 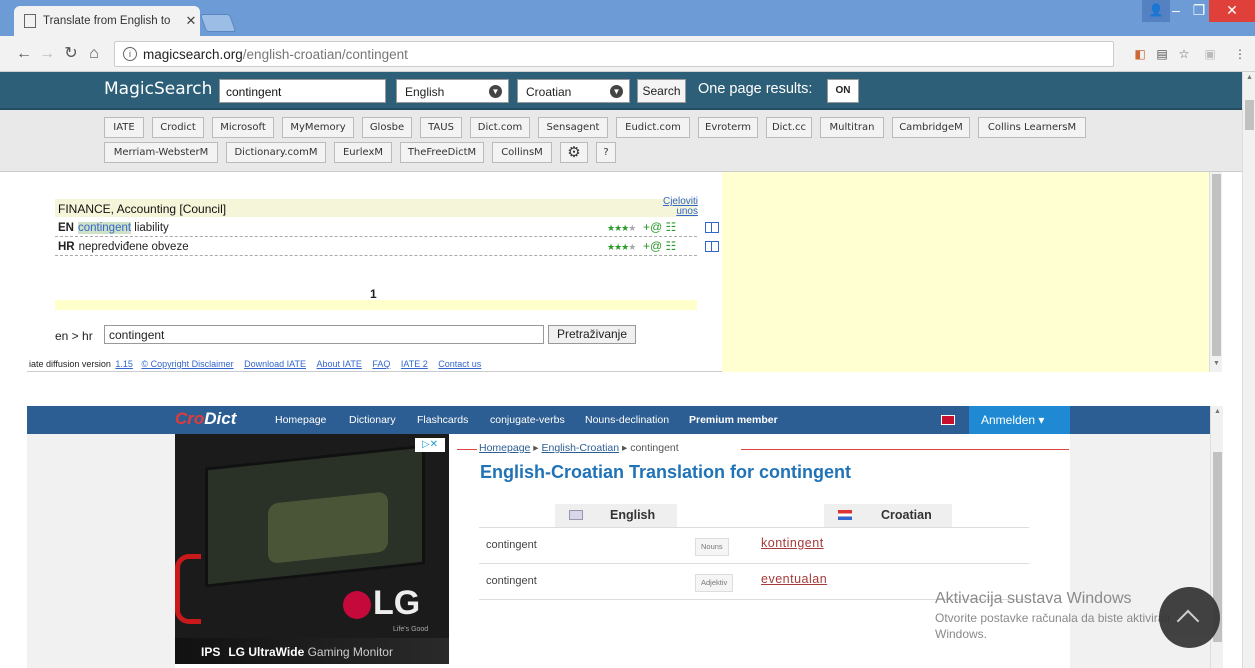 I want to click on croatian-term-link: eventualan, so click(x=794, y=579).